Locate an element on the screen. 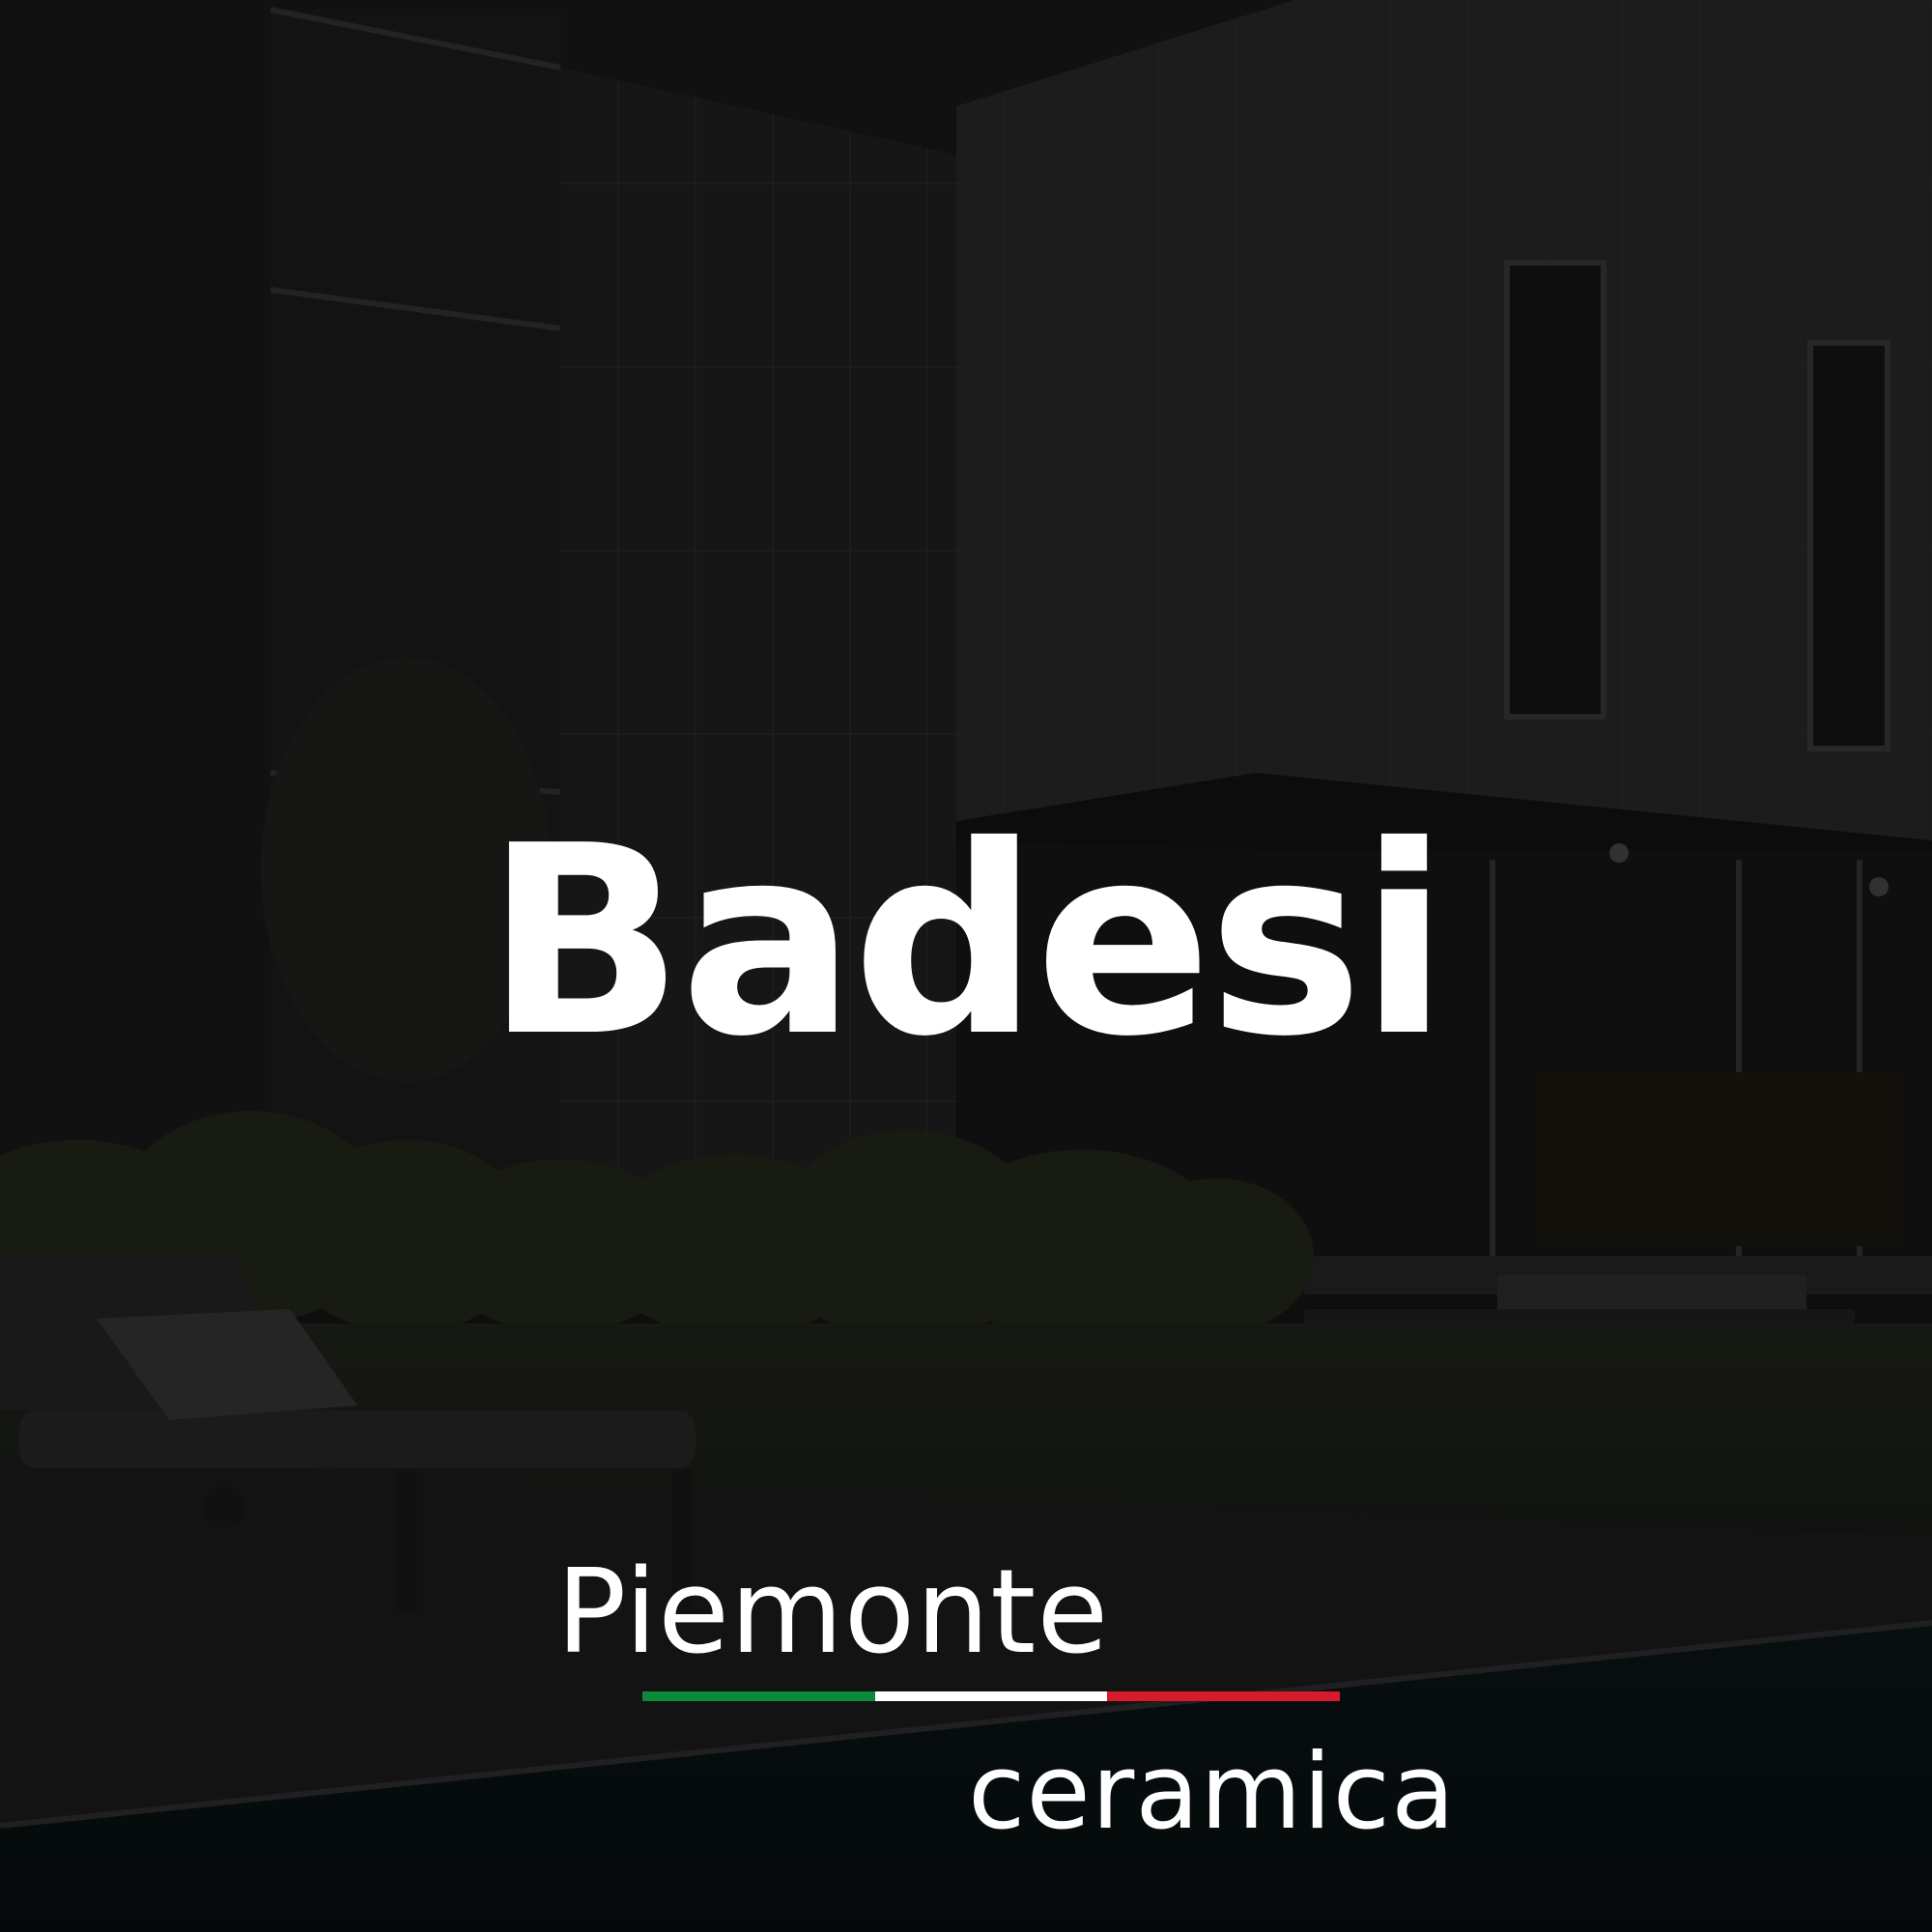 This screenshot has height=1932, width=1932. brand-name-line1: Piemonte is located at coordinates (833, 1613).